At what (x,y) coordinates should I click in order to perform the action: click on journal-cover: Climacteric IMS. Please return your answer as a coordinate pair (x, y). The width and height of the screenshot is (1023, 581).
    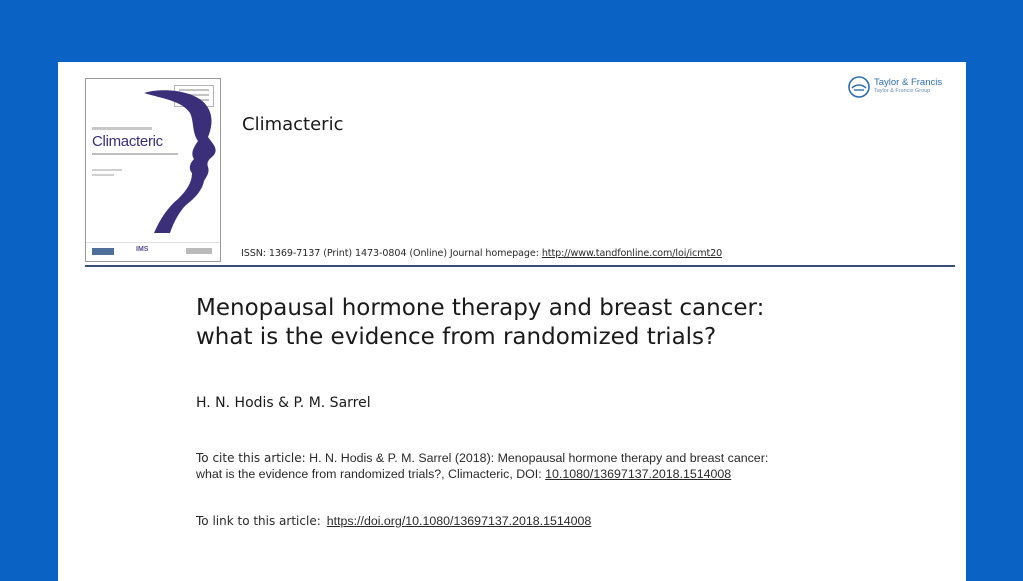
    Looking at the image, I should click on (153, 170).